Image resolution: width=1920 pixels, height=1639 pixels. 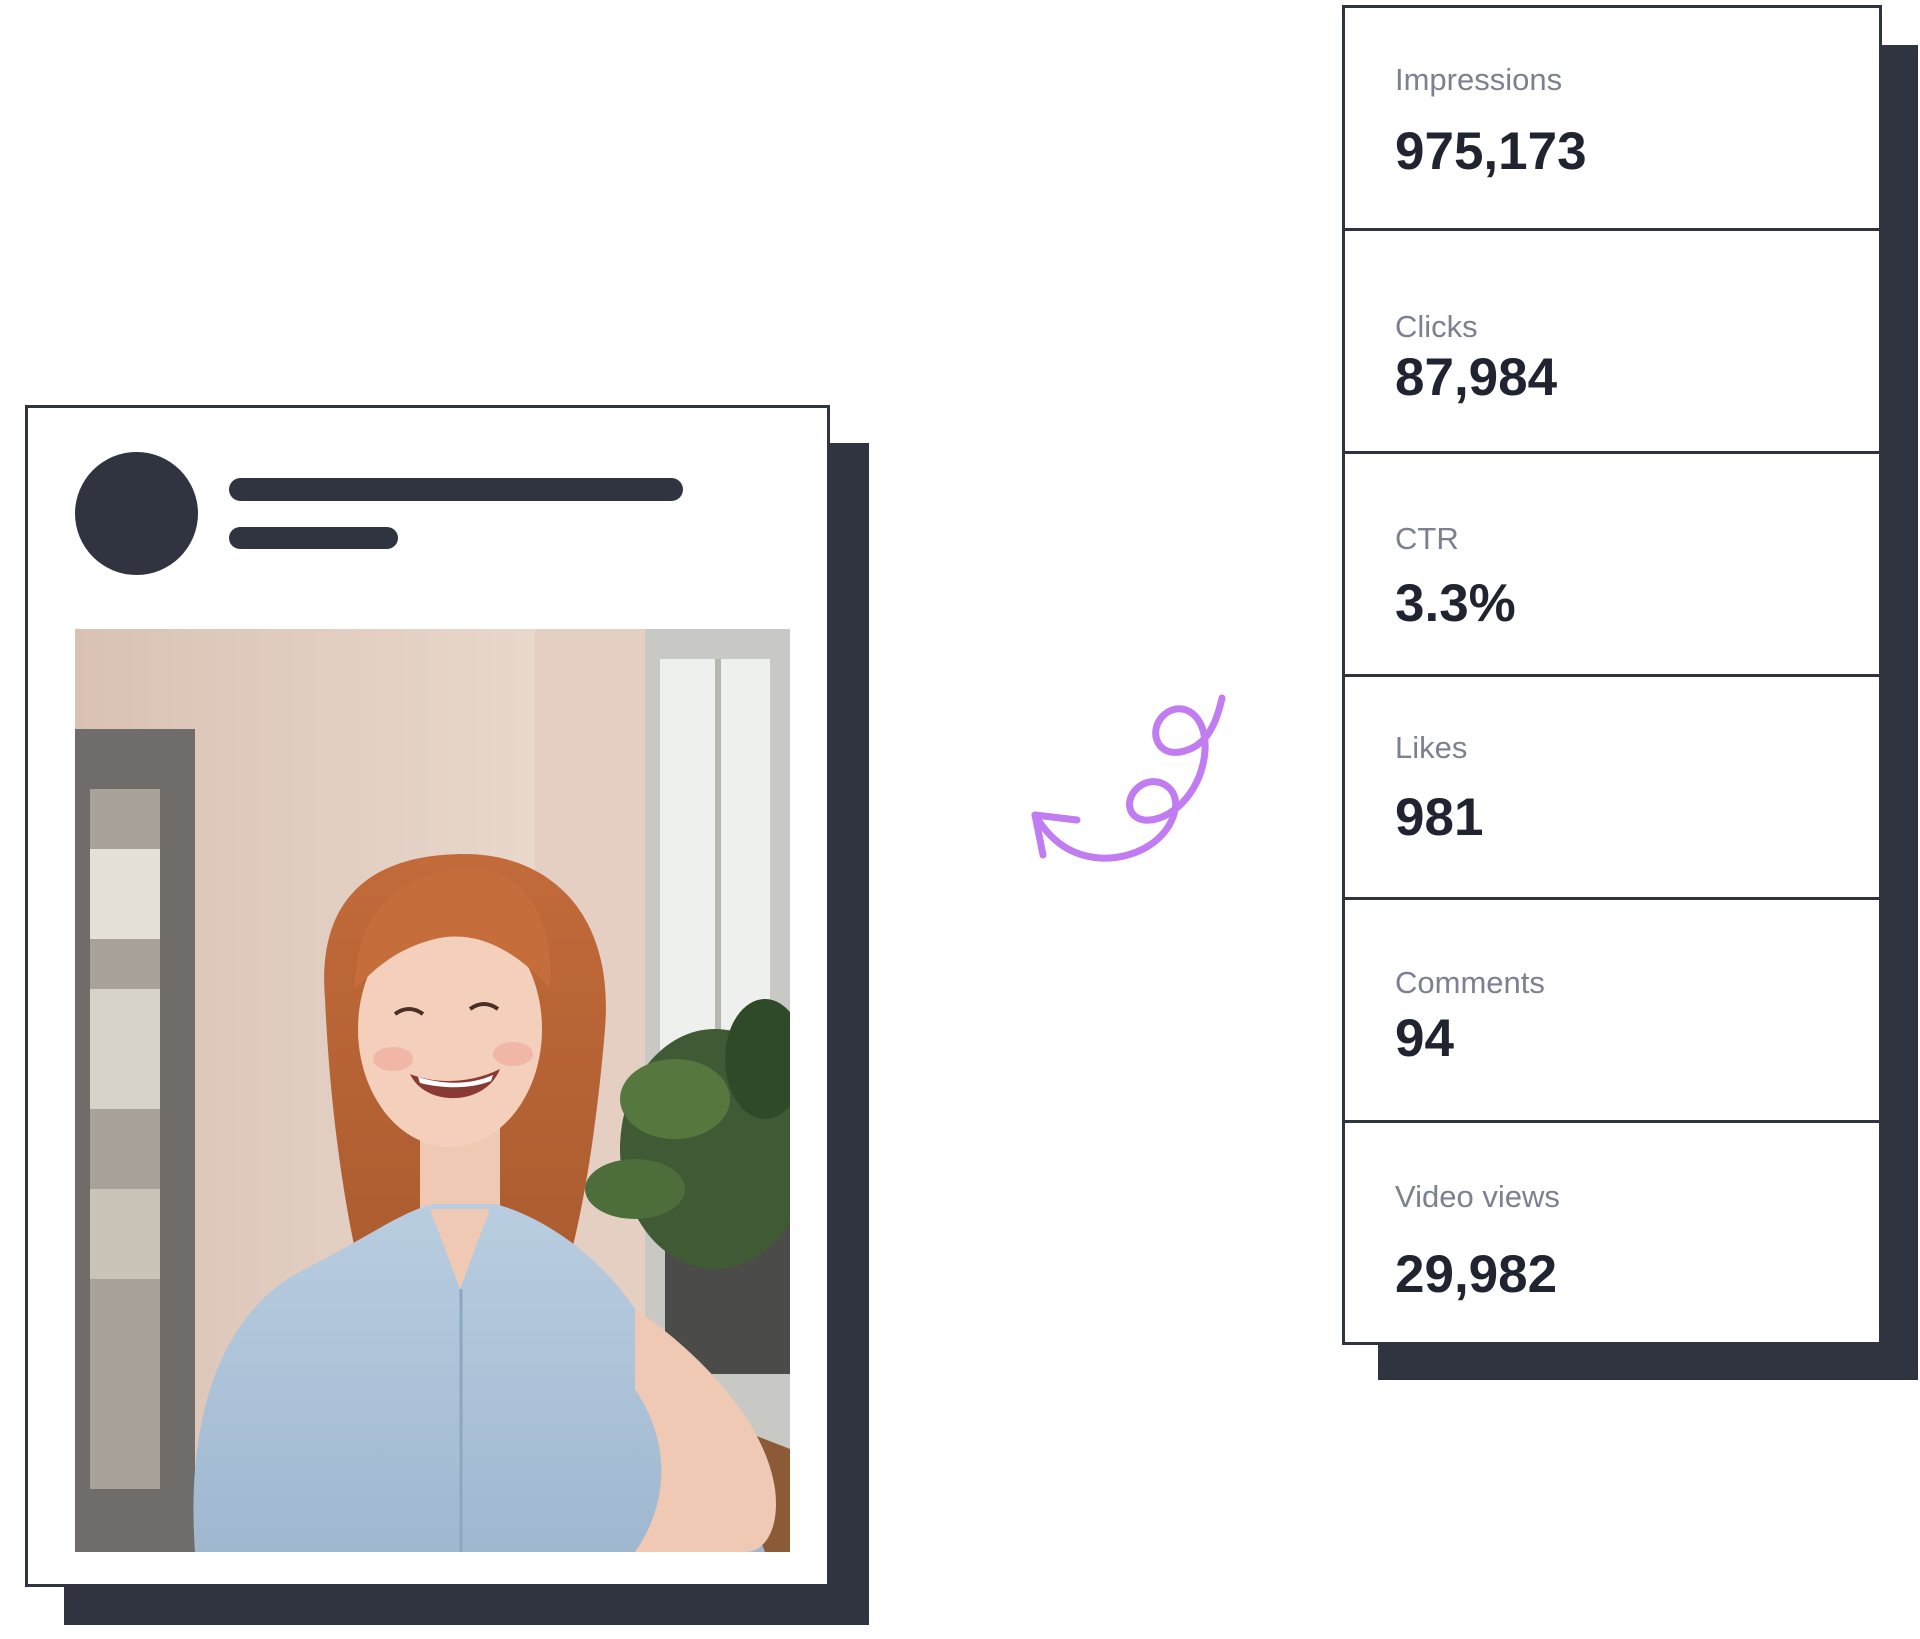 What do you see at coordinates (313, 538) in the screenshot?
I see `post-meta-placeholder` at bounding box center [313, 538].